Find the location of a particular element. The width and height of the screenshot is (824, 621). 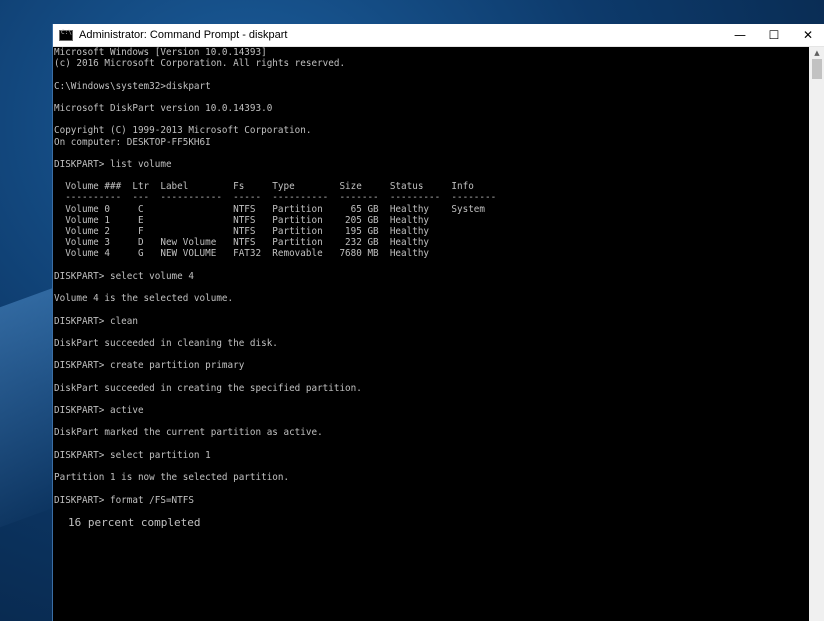

maximize-button: ☐ is located at coordinates (774, 35).